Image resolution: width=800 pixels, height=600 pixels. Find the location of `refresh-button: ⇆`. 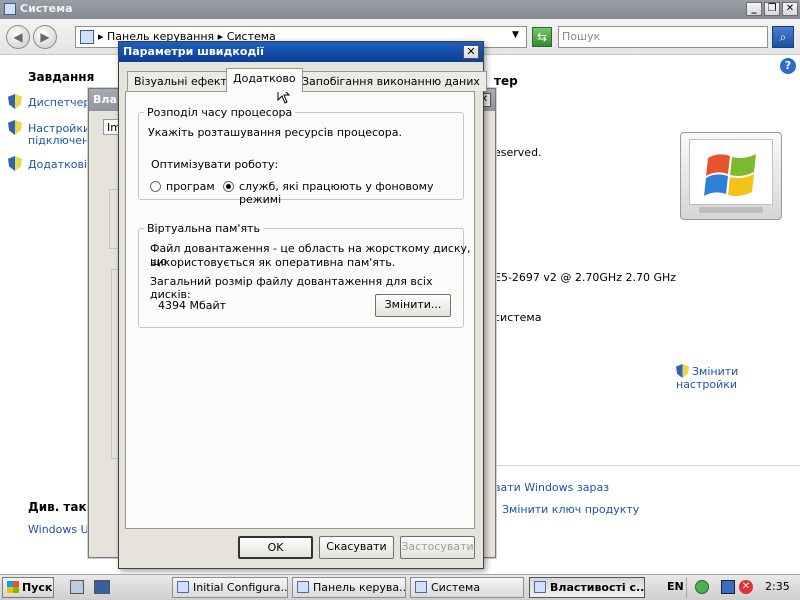

refresh-button: ⇆ is located at coordinates (542, 37).